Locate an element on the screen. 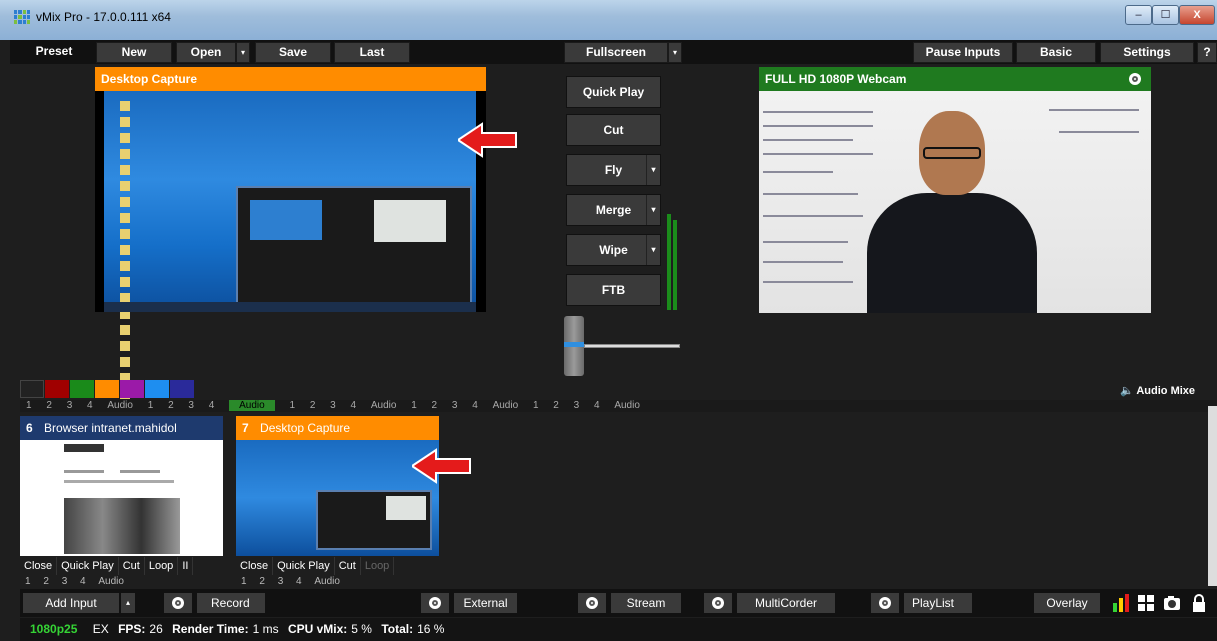 This screenshot has width=1217, height=641. multiview-grid-icon is located at coordinates (1146, 603).